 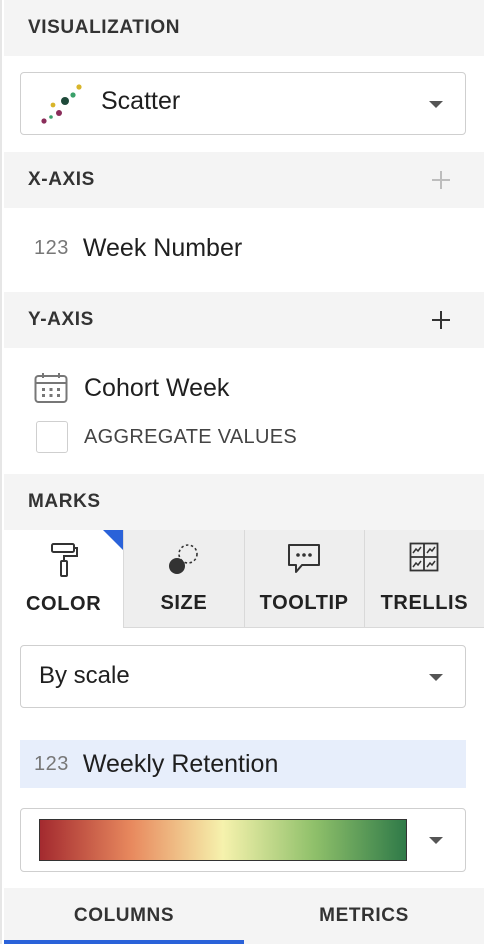 I want to click on panel-bottom-tabs: COLUMNS METRICS, so click(x=244, y=916).